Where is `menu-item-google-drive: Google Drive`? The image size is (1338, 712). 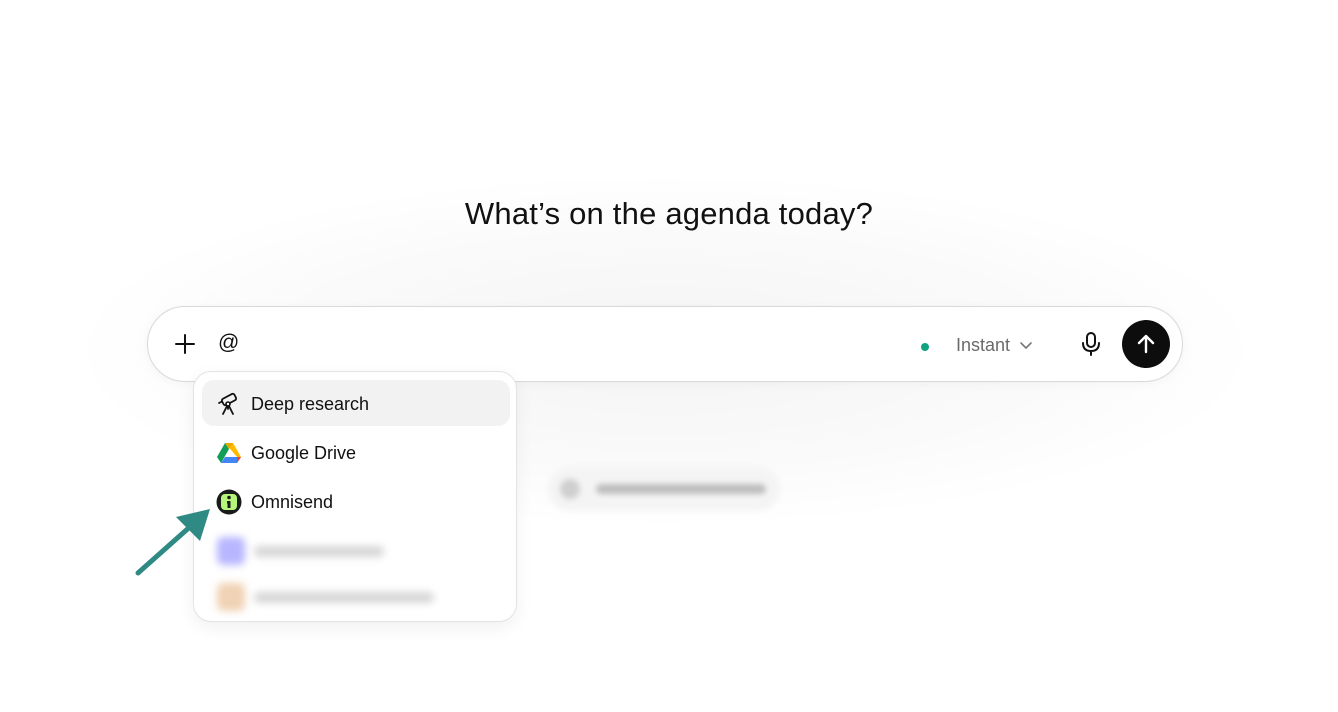
menu-item-google-drive: Google Drive is located at coordinates (356, 452).